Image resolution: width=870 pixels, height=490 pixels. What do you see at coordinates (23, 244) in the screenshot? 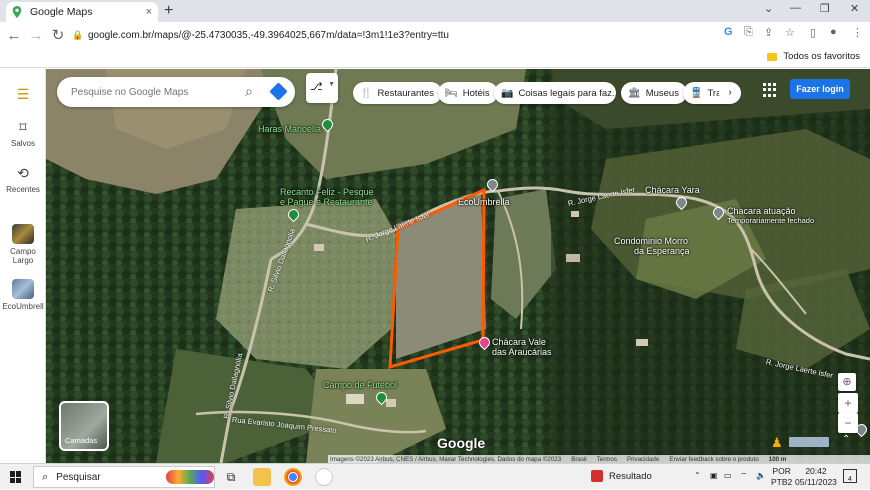
I see `rail-recent-campo-largo: Campo Largo` at bounding box center [23, 244].